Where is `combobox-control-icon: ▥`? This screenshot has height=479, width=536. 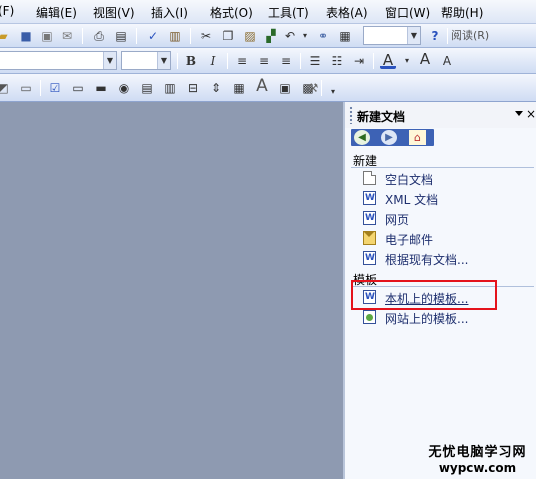 combobox-control-icon: ▥ is located at coordinates (170, 88).